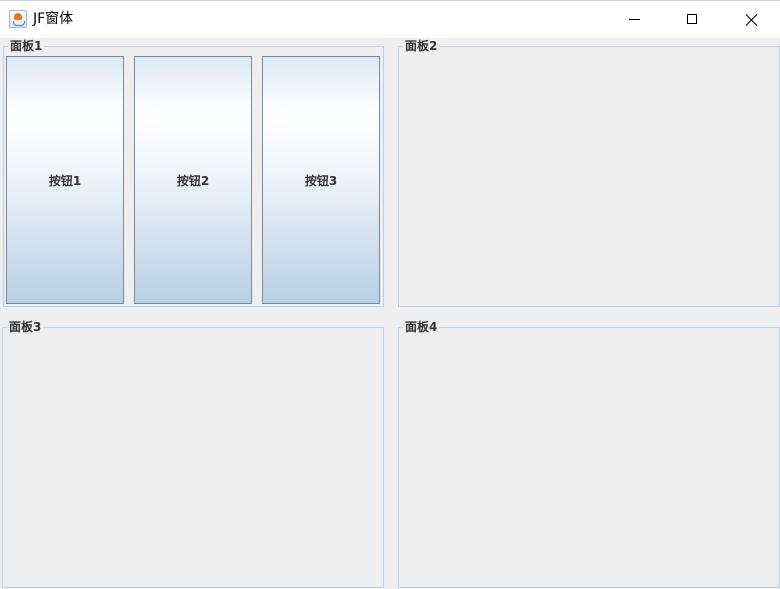 The width and height of the screenshot is (780, 589). I want to click on panel-2-title: 面板2, so click(421, 46).